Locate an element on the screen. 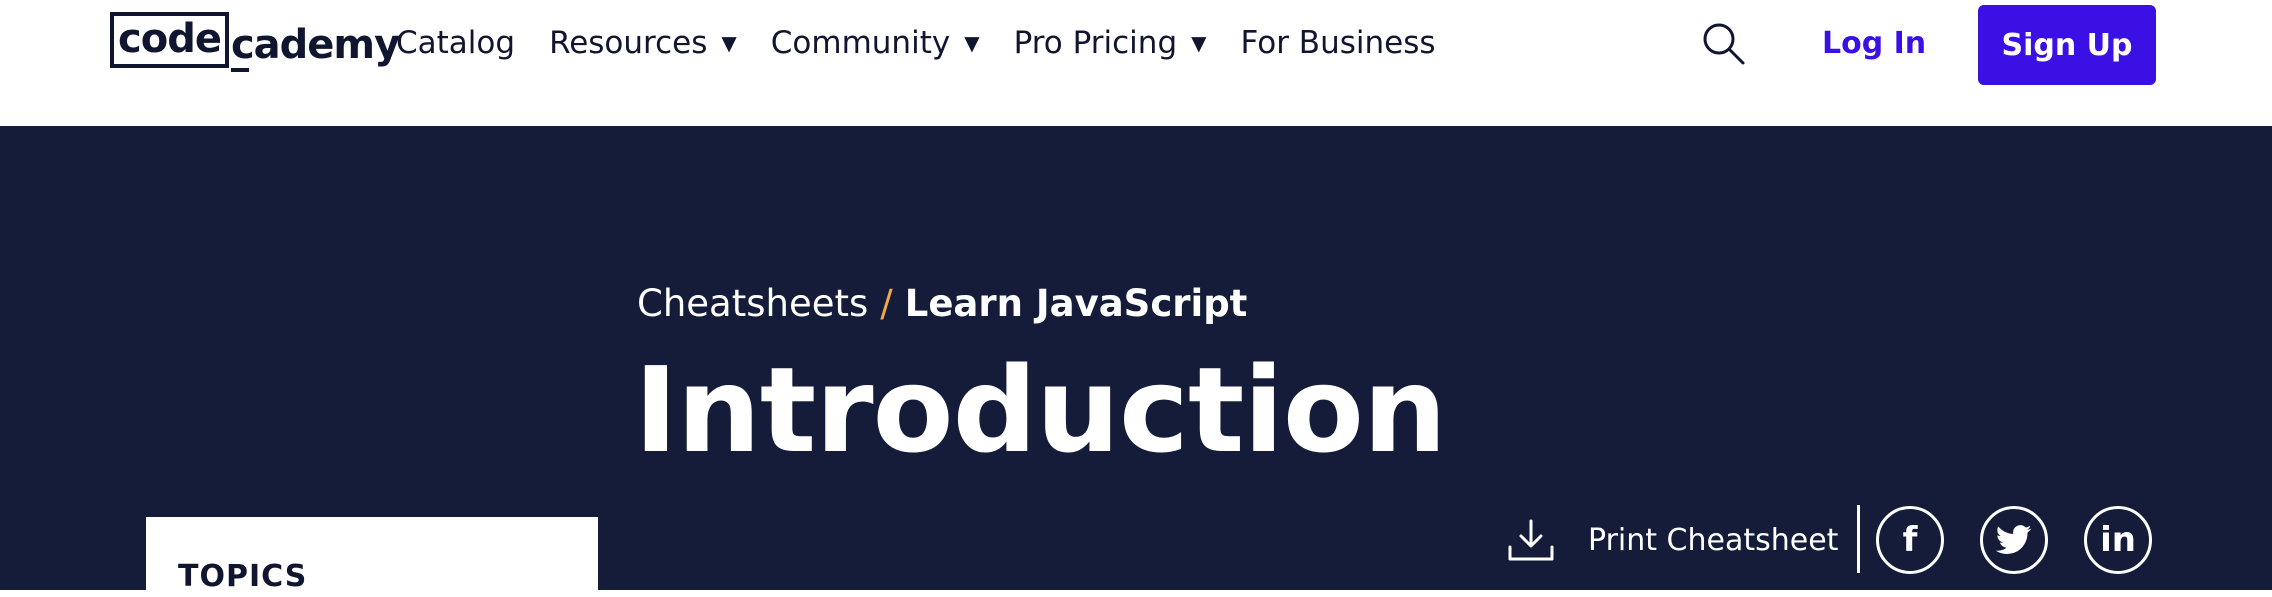 This screenshot has width=2272, height=597. nav-item-label: Community is located at coordinates (860, 43).